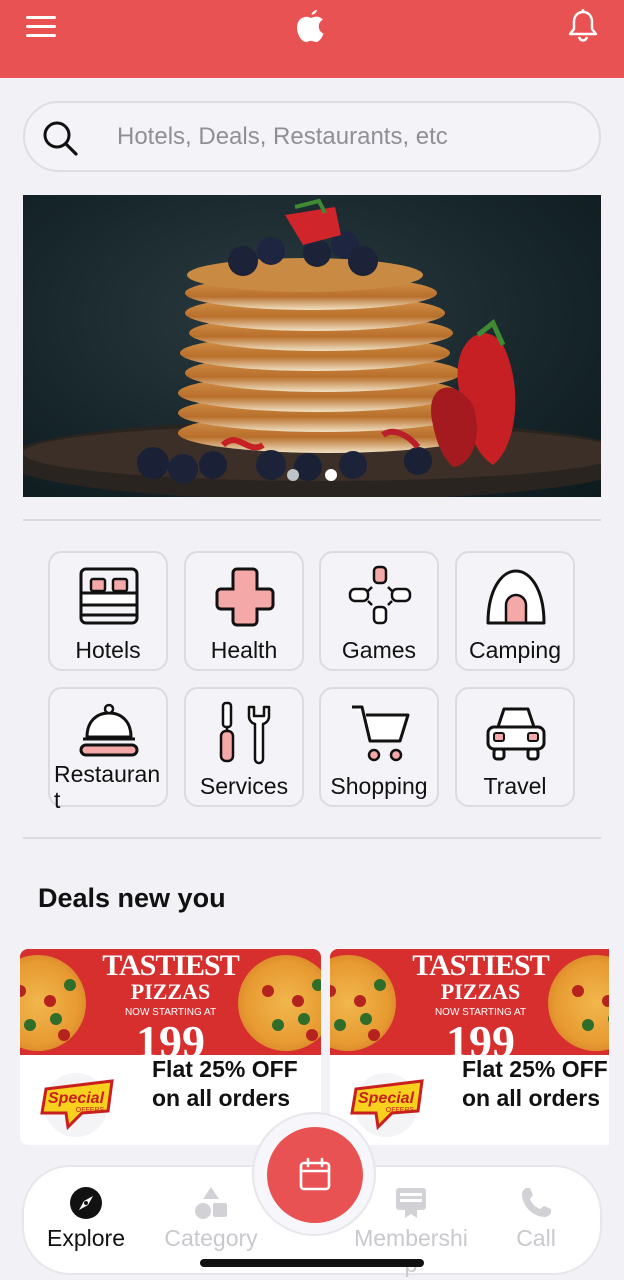  I want to click on nav-label: Call, so click(536, 1238).